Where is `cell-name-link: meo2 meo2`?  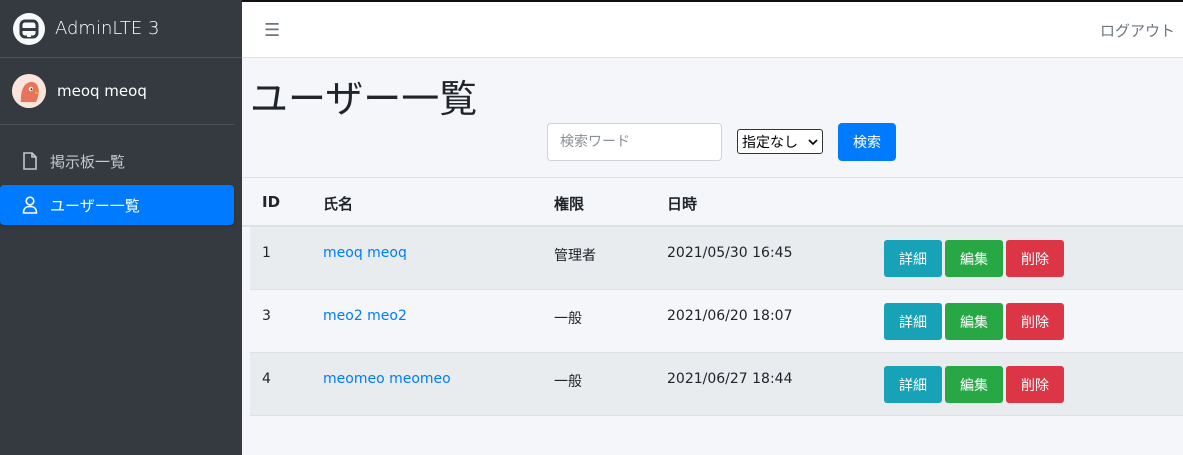
cell-name-link: meo2 meo2 is located at coordinates (365, 316).